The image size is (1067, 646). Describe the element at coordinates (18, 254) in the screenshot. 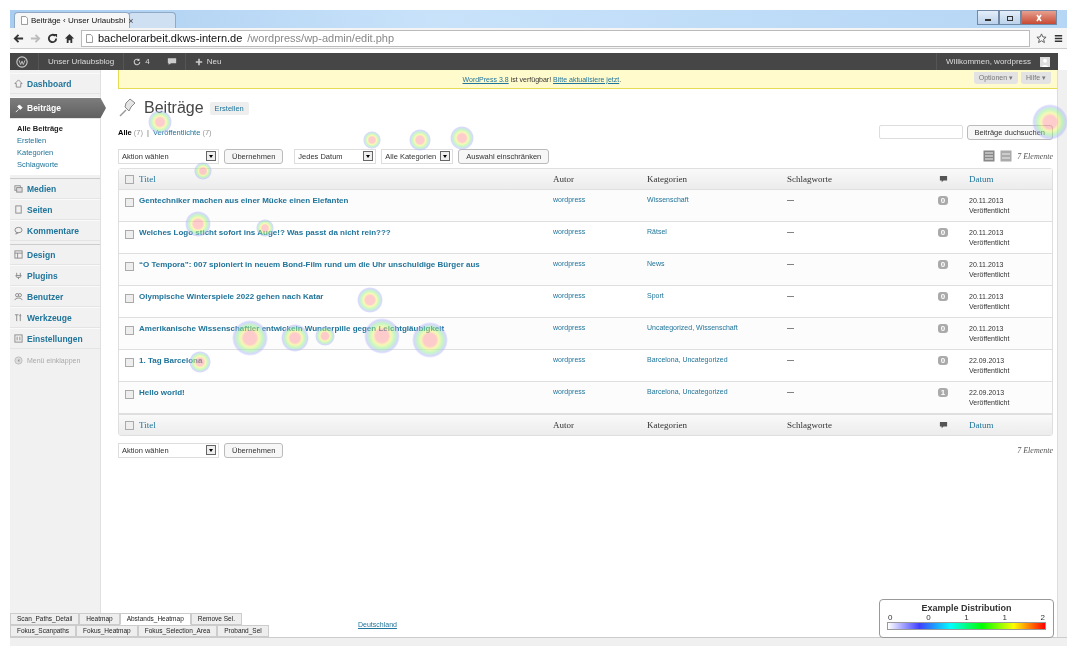

I see `layout-icon` at that location.